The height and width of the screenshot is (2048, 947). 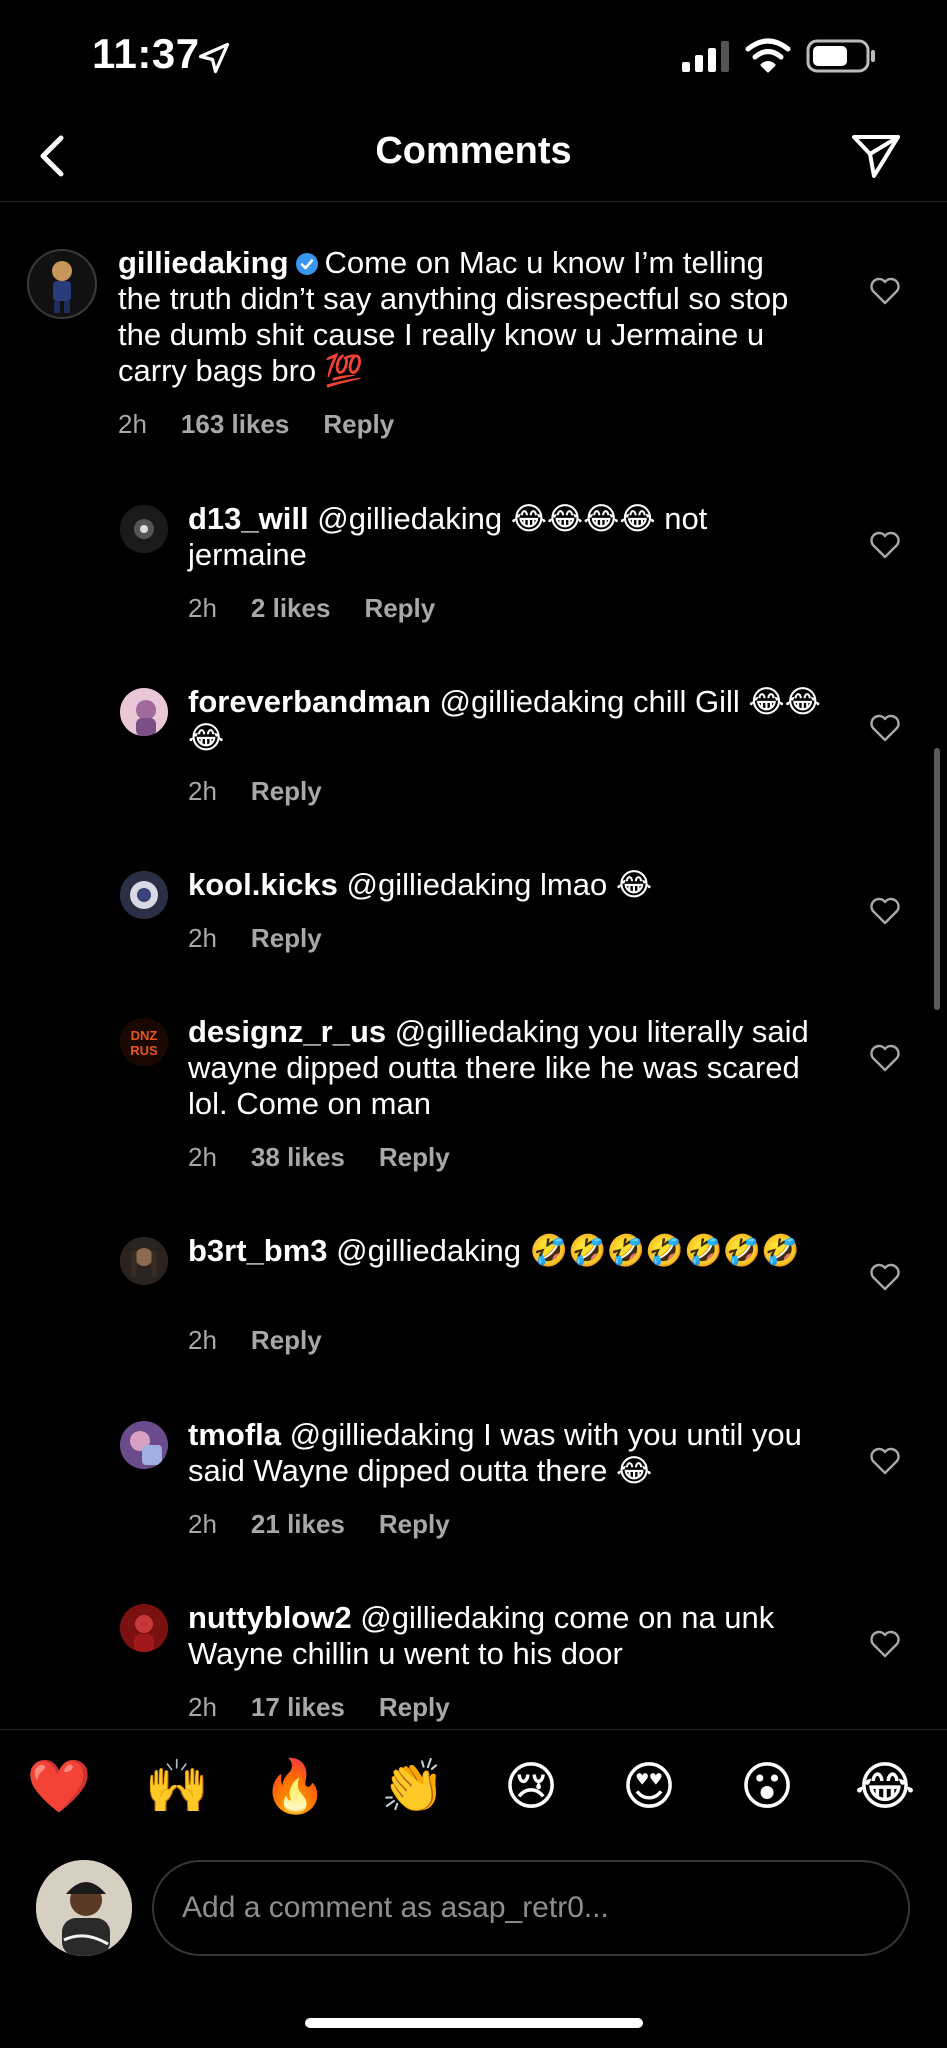 I want to click on reaction-heart-eyes: 😍, so click(x=649, y=1787).